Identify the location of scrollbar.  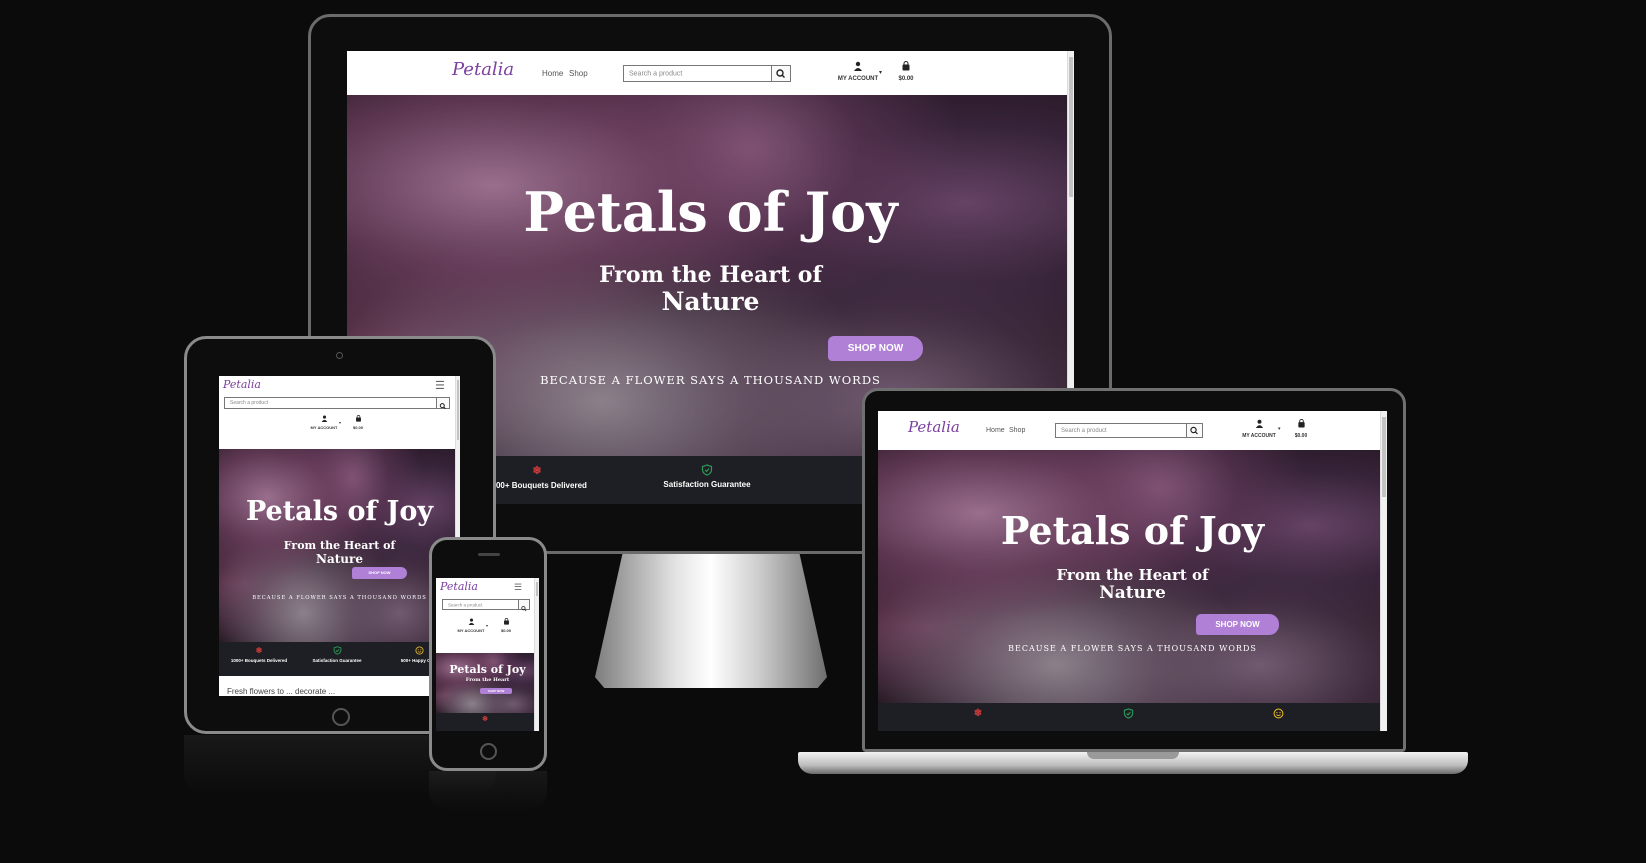
(536, 654).